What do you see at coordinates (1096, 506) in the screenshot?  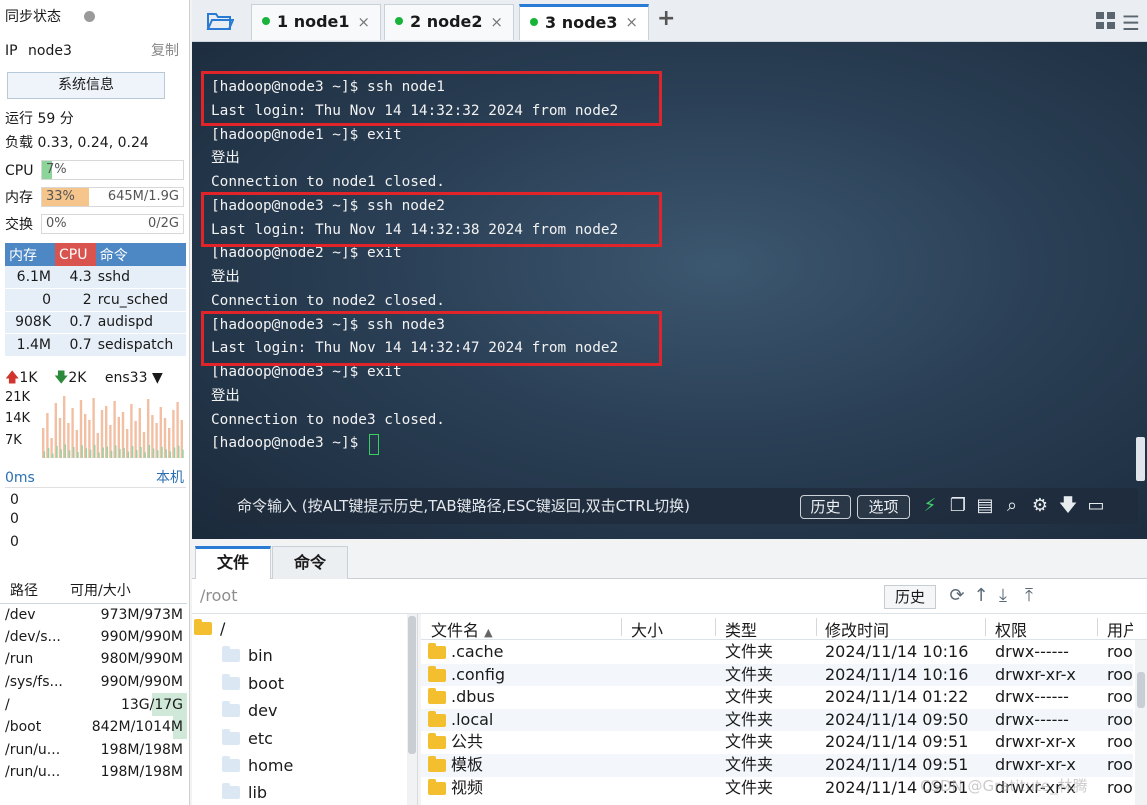 I see `window-icon: ▭` at bounding box center [1096, 506].